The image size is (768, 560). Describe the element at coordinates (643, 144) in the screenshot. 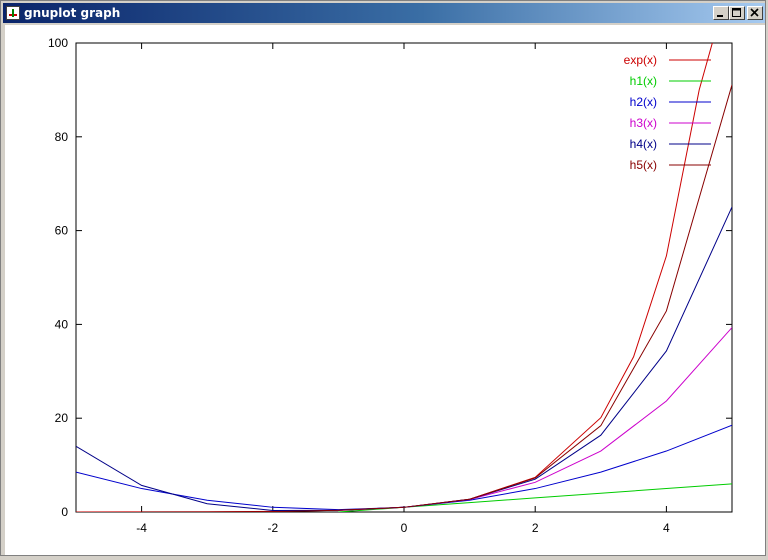

I see `legend-label: h4(x)` at that location.